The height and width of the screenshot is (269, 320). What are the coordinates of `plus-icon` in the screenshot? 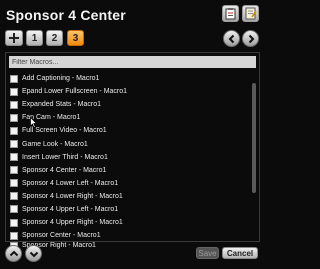 It's located at (14, 38).